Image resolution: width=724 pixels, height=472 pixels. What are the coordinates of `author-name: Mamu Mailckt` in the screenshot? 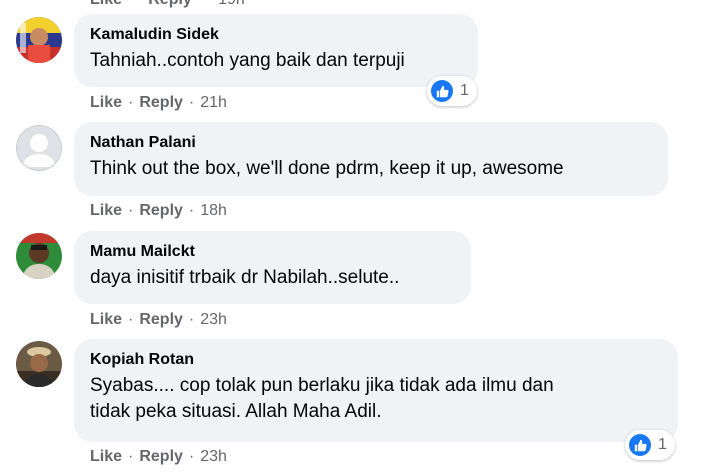 It's located at (272, 252).